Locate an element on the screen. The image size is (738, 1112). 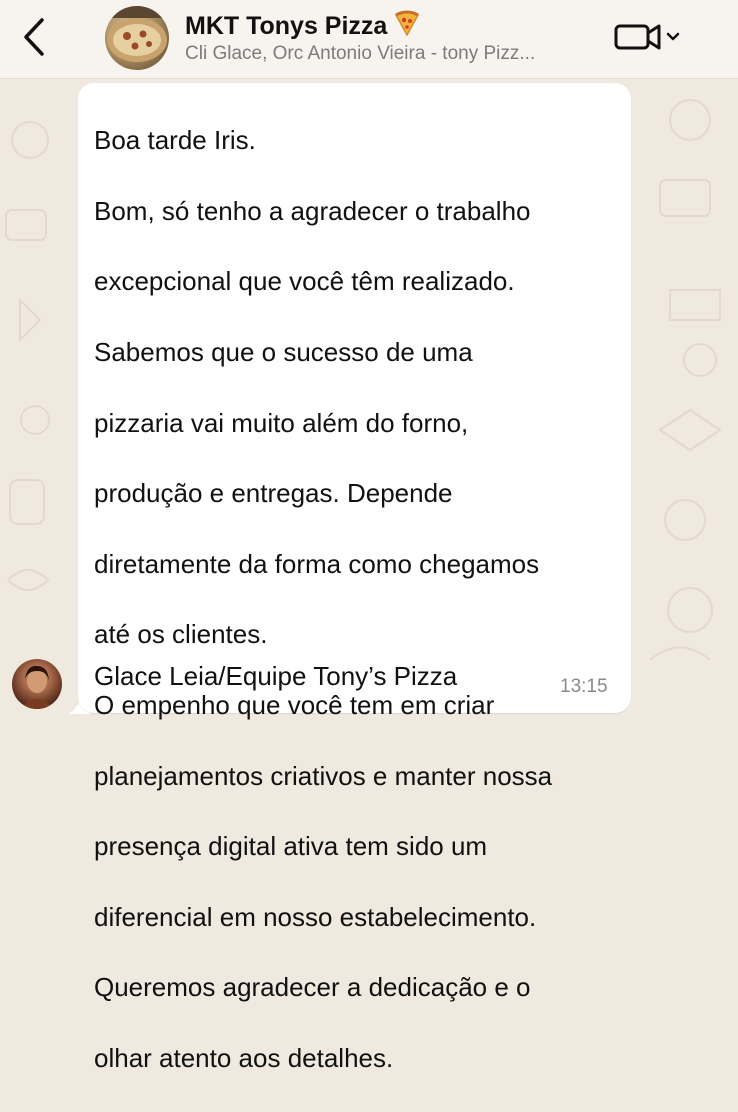
pizza-photo-icon is located at coordinates (137, 34).